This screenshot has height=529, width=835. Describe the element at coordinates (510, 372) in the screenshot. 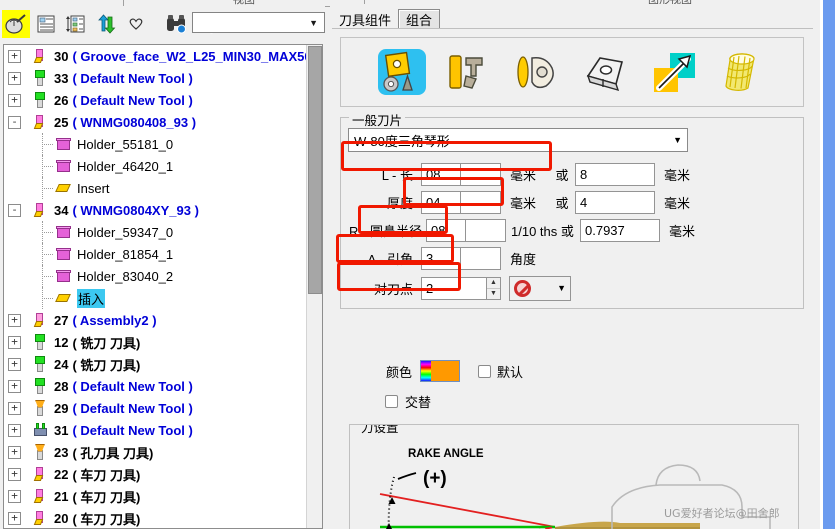

I see `label-color-default: 默认` at that location.